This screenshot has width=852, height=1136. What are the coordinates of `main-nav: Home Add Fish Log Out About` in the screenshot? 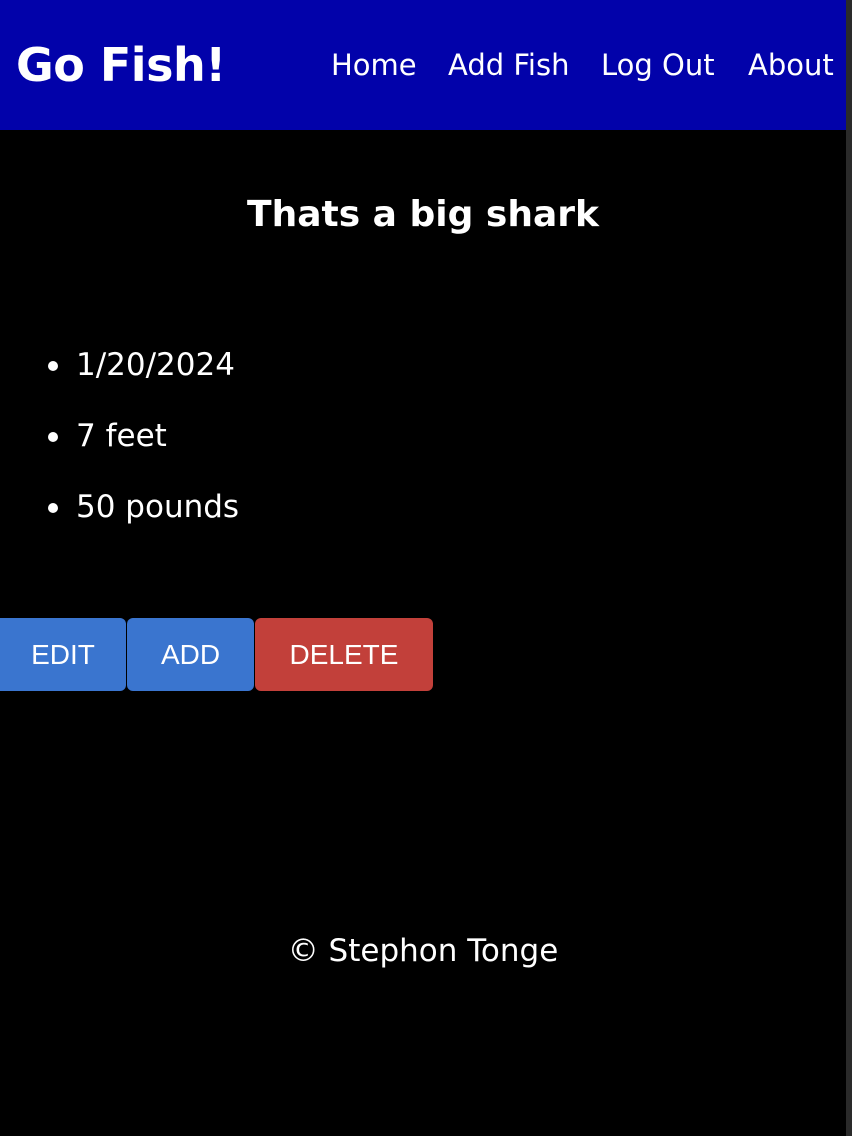 It's located at (423, 65).